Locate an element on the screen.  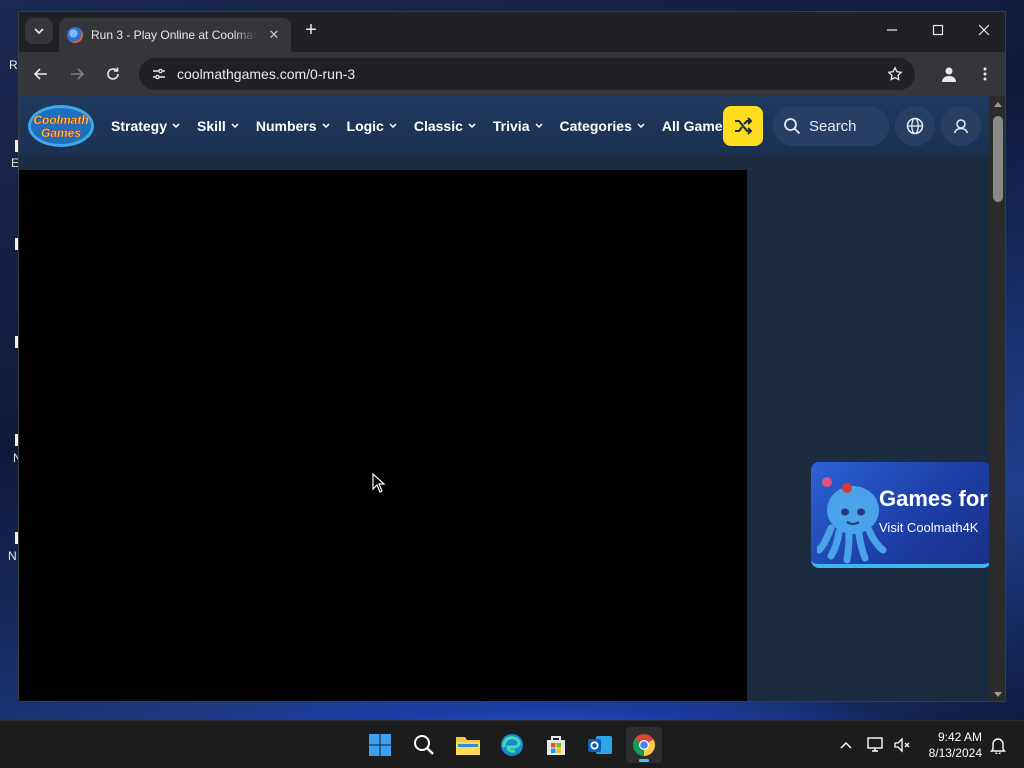
bookmark-star-icon is located at coordinates (895, 74).